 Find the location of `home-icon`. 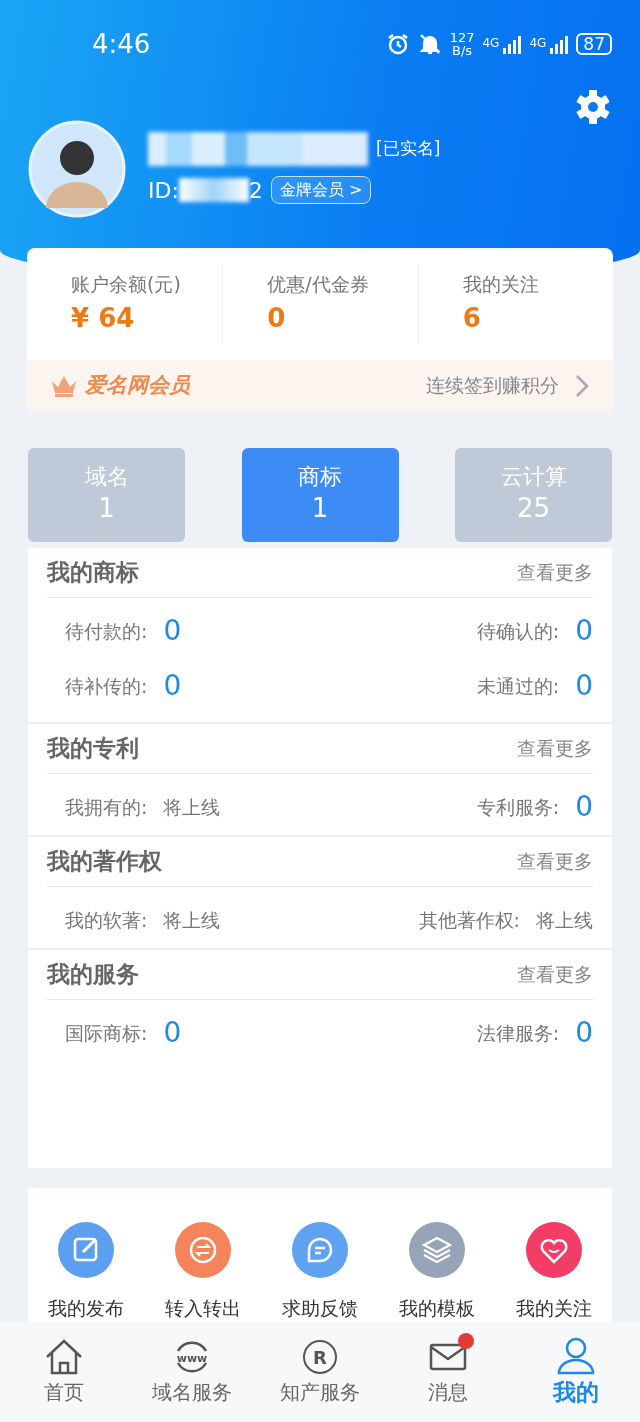

home-icon is located at coordinates (64, 1357).